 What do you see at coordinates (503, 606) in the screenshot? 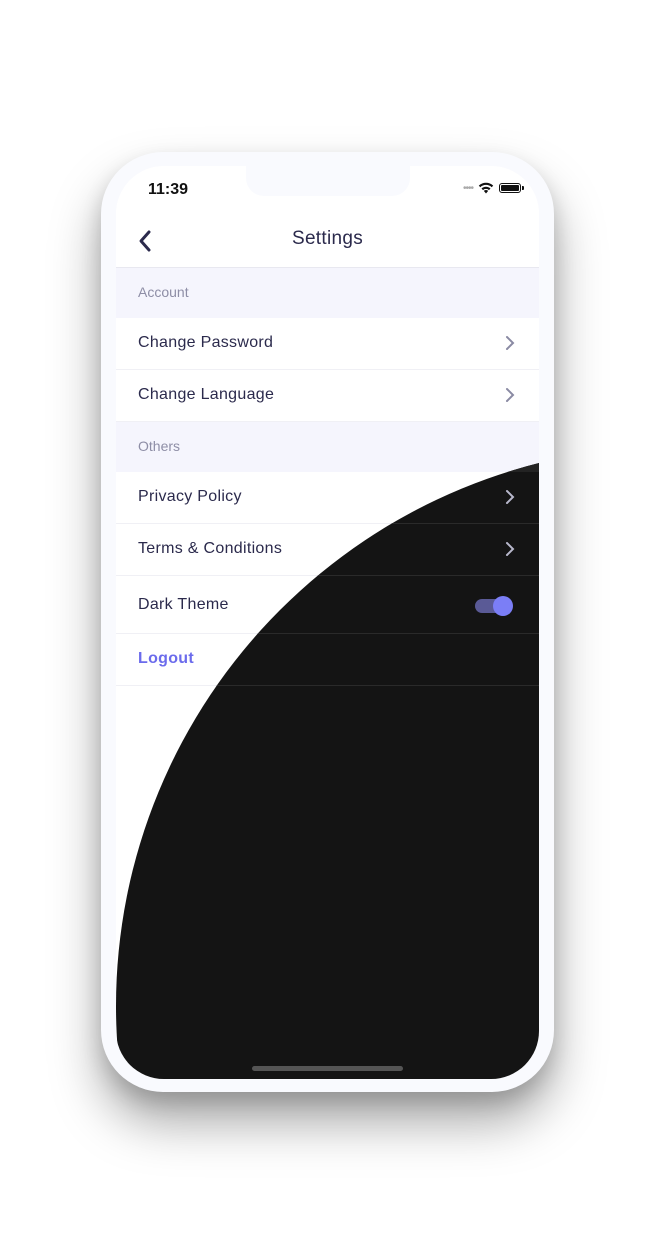
I see `toggle-knob` at bounding box center [503, 606].